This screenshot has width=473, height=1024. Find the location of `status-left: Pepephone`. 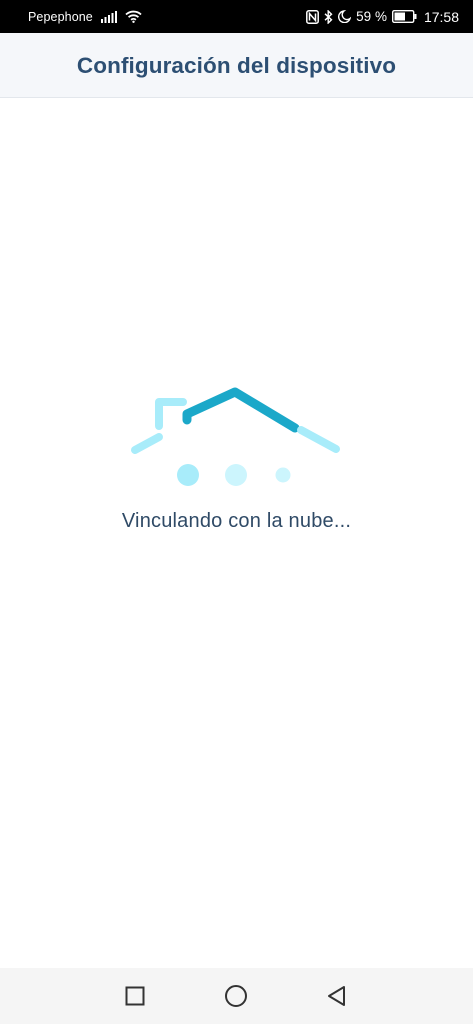

status-left: Pepephone is located at coordinates (85, 17).